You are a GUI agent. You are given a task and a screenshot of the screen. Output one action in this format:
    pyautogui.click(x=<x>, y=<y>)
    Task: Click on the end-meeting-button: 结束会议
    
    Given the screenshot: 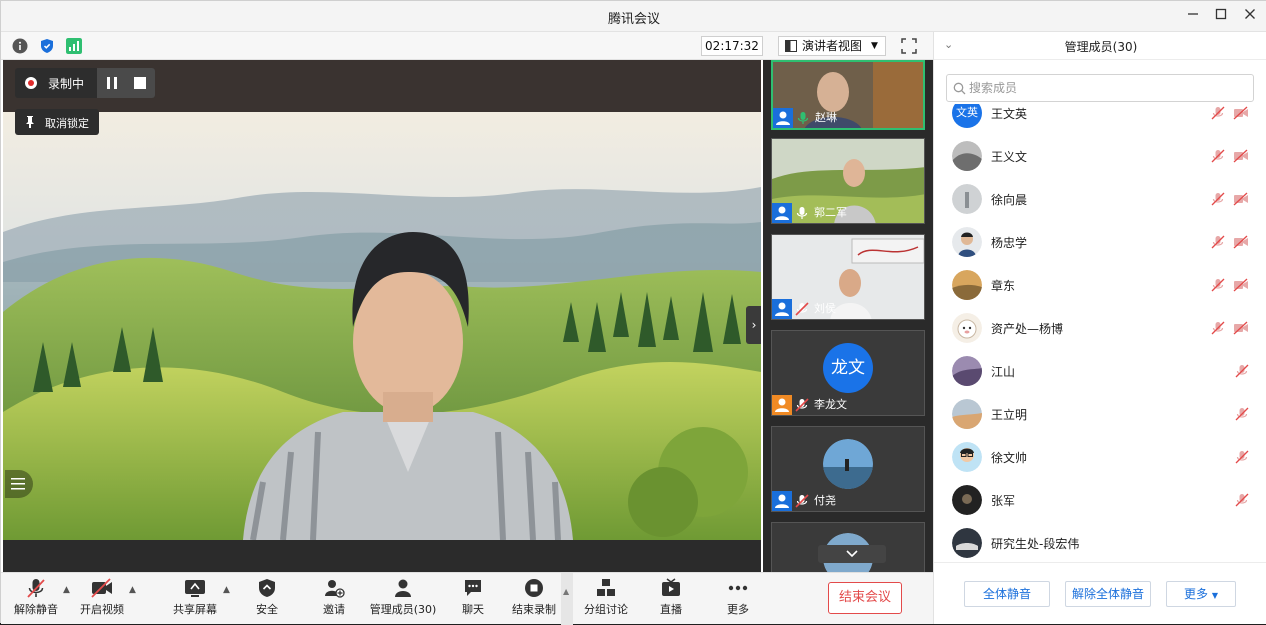 What is the action you would take?
    pyautogui.click(x=865, y=598)
    